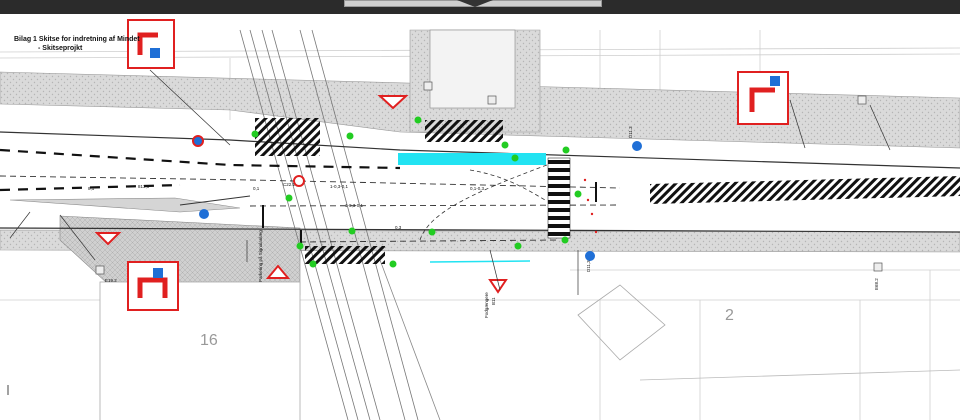  What do you see at coordinates (256, 188) in the screenshot?
I see `road-label-1: 0,1` at bounding box center [256, 188].